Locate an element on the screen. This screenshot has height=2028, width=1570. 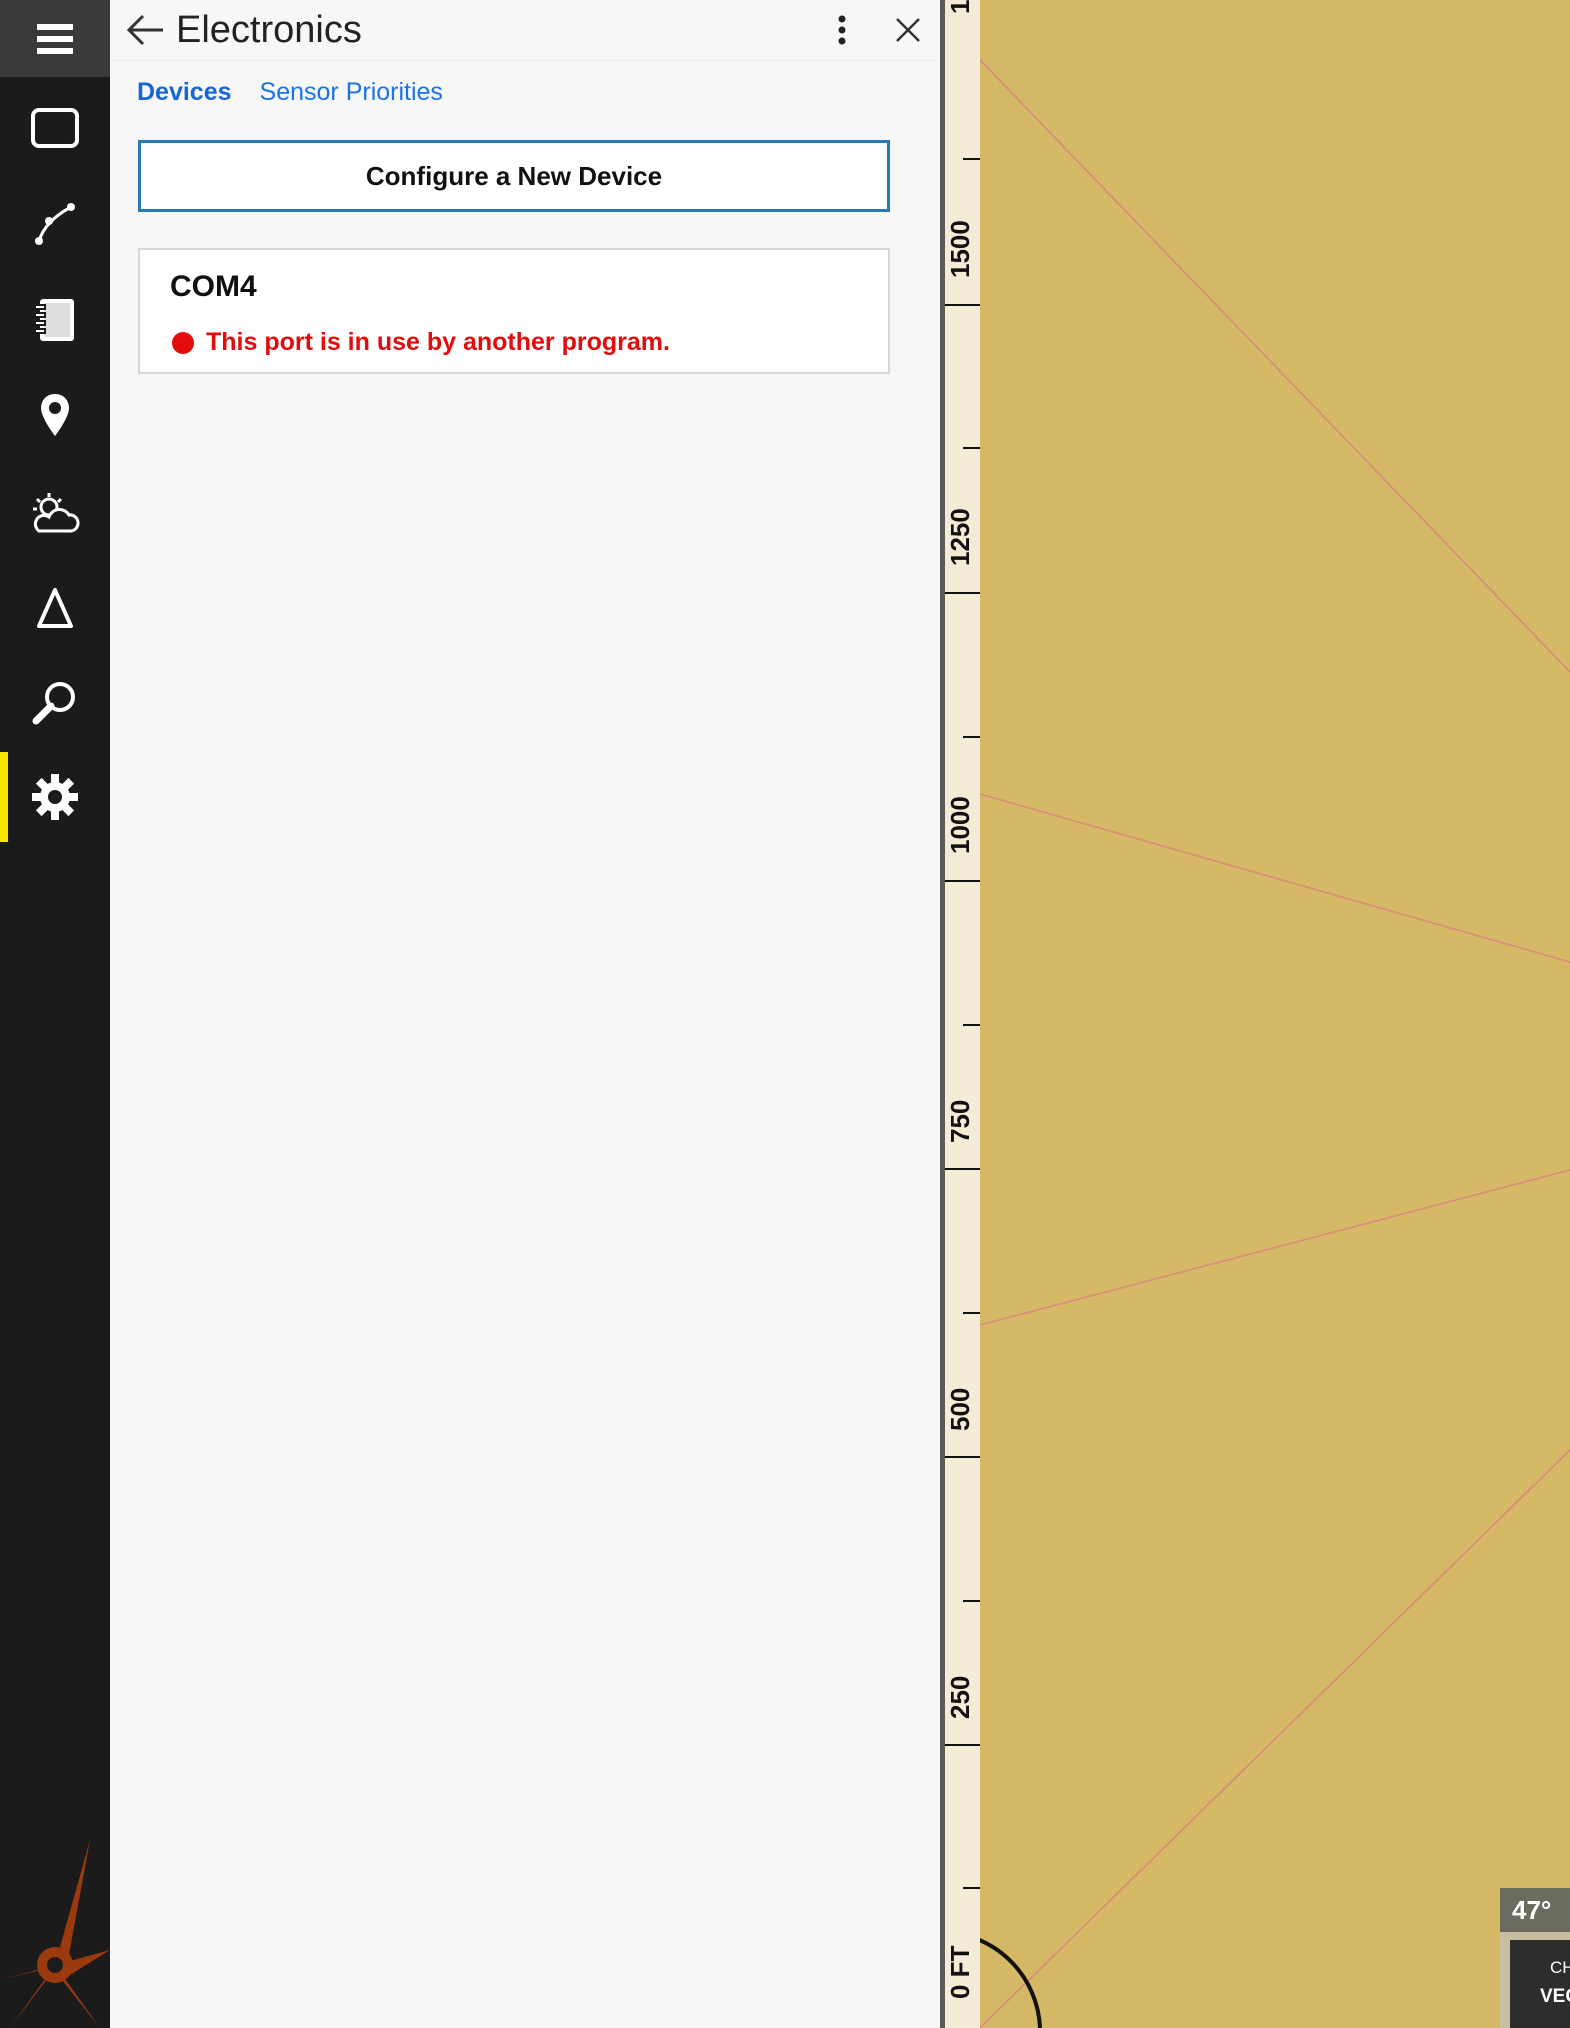
ruler-label: 1 is located at coordinates (960, 7).